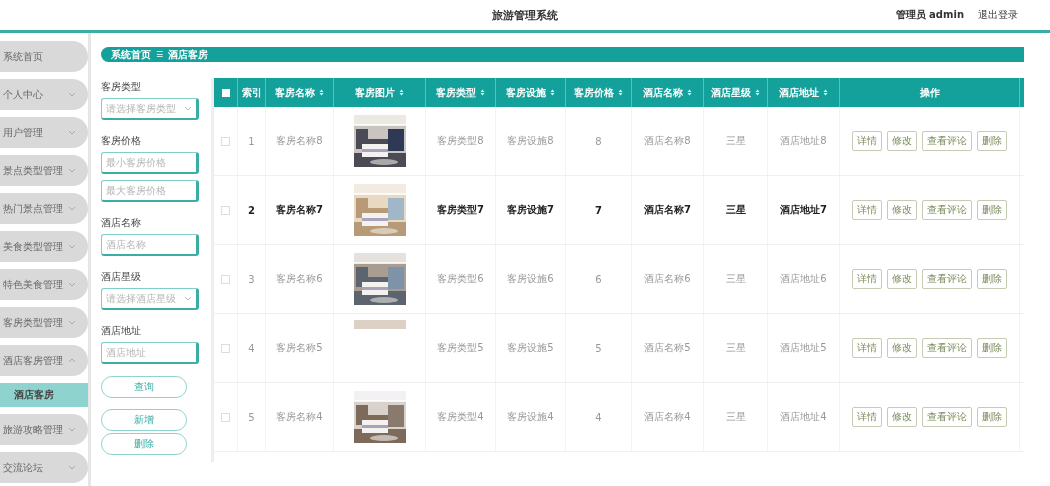  I want to click on breadcrumb-link: 系统首页, so click(131, 54).